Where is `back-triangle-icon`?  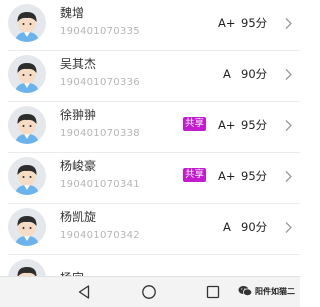 back-triangle-icon is located at coordinates (84, 292).